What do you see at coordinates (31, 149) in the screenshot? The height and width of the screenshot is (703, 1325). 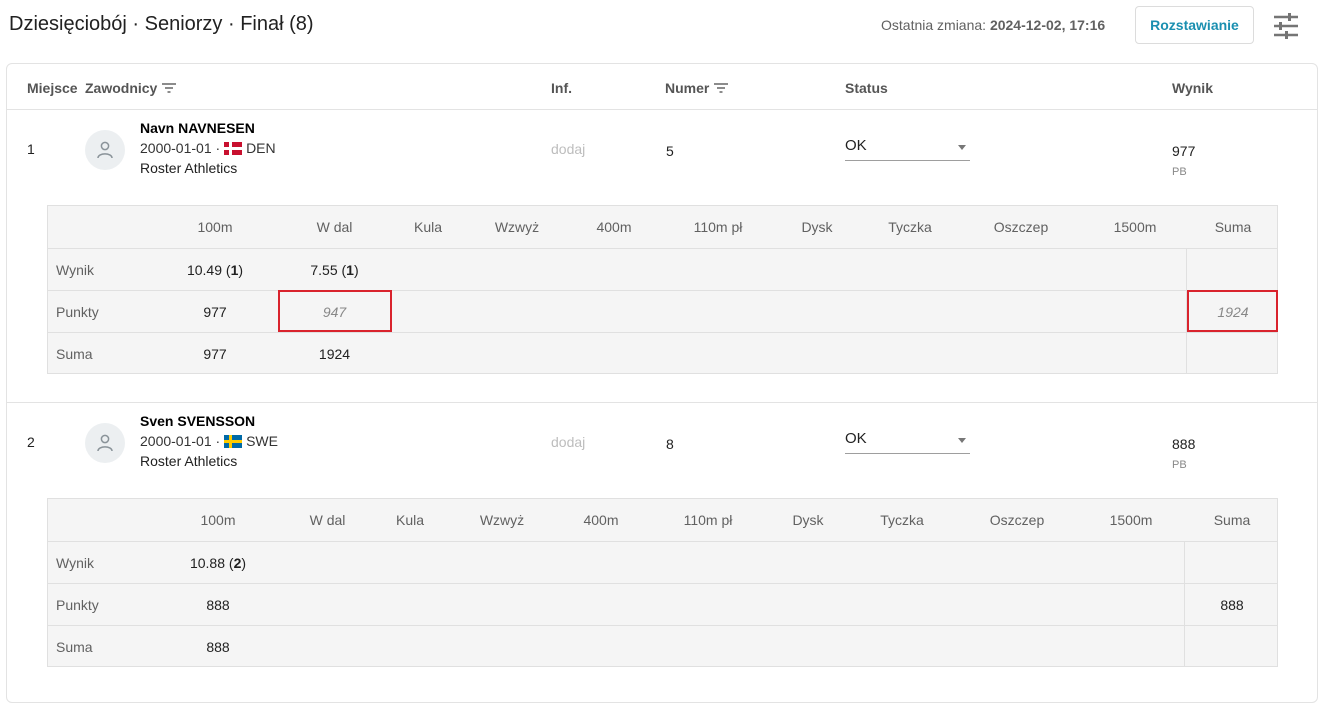 I see `athlete-rank: 1` at bounding box center [31, 149].